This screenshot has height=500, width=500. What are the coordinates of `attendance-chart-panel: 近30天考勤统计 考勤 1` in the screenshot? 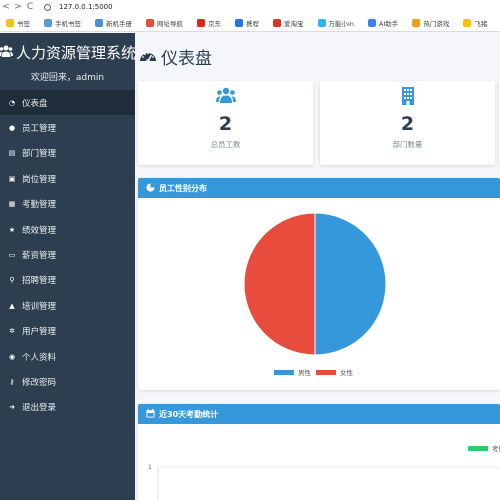 It's located at (319, 452).